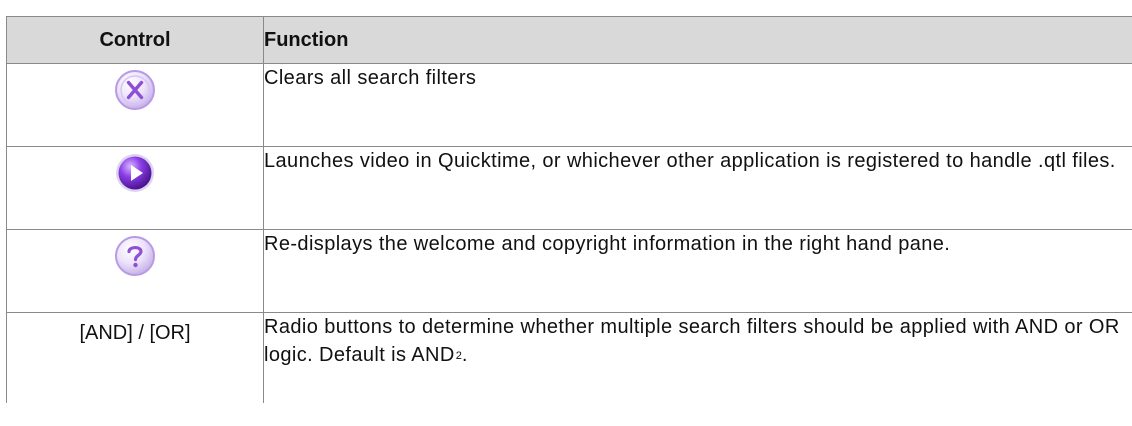 The image size is (1132, 426). I want to click on play-video-icon, so click(135, 173).